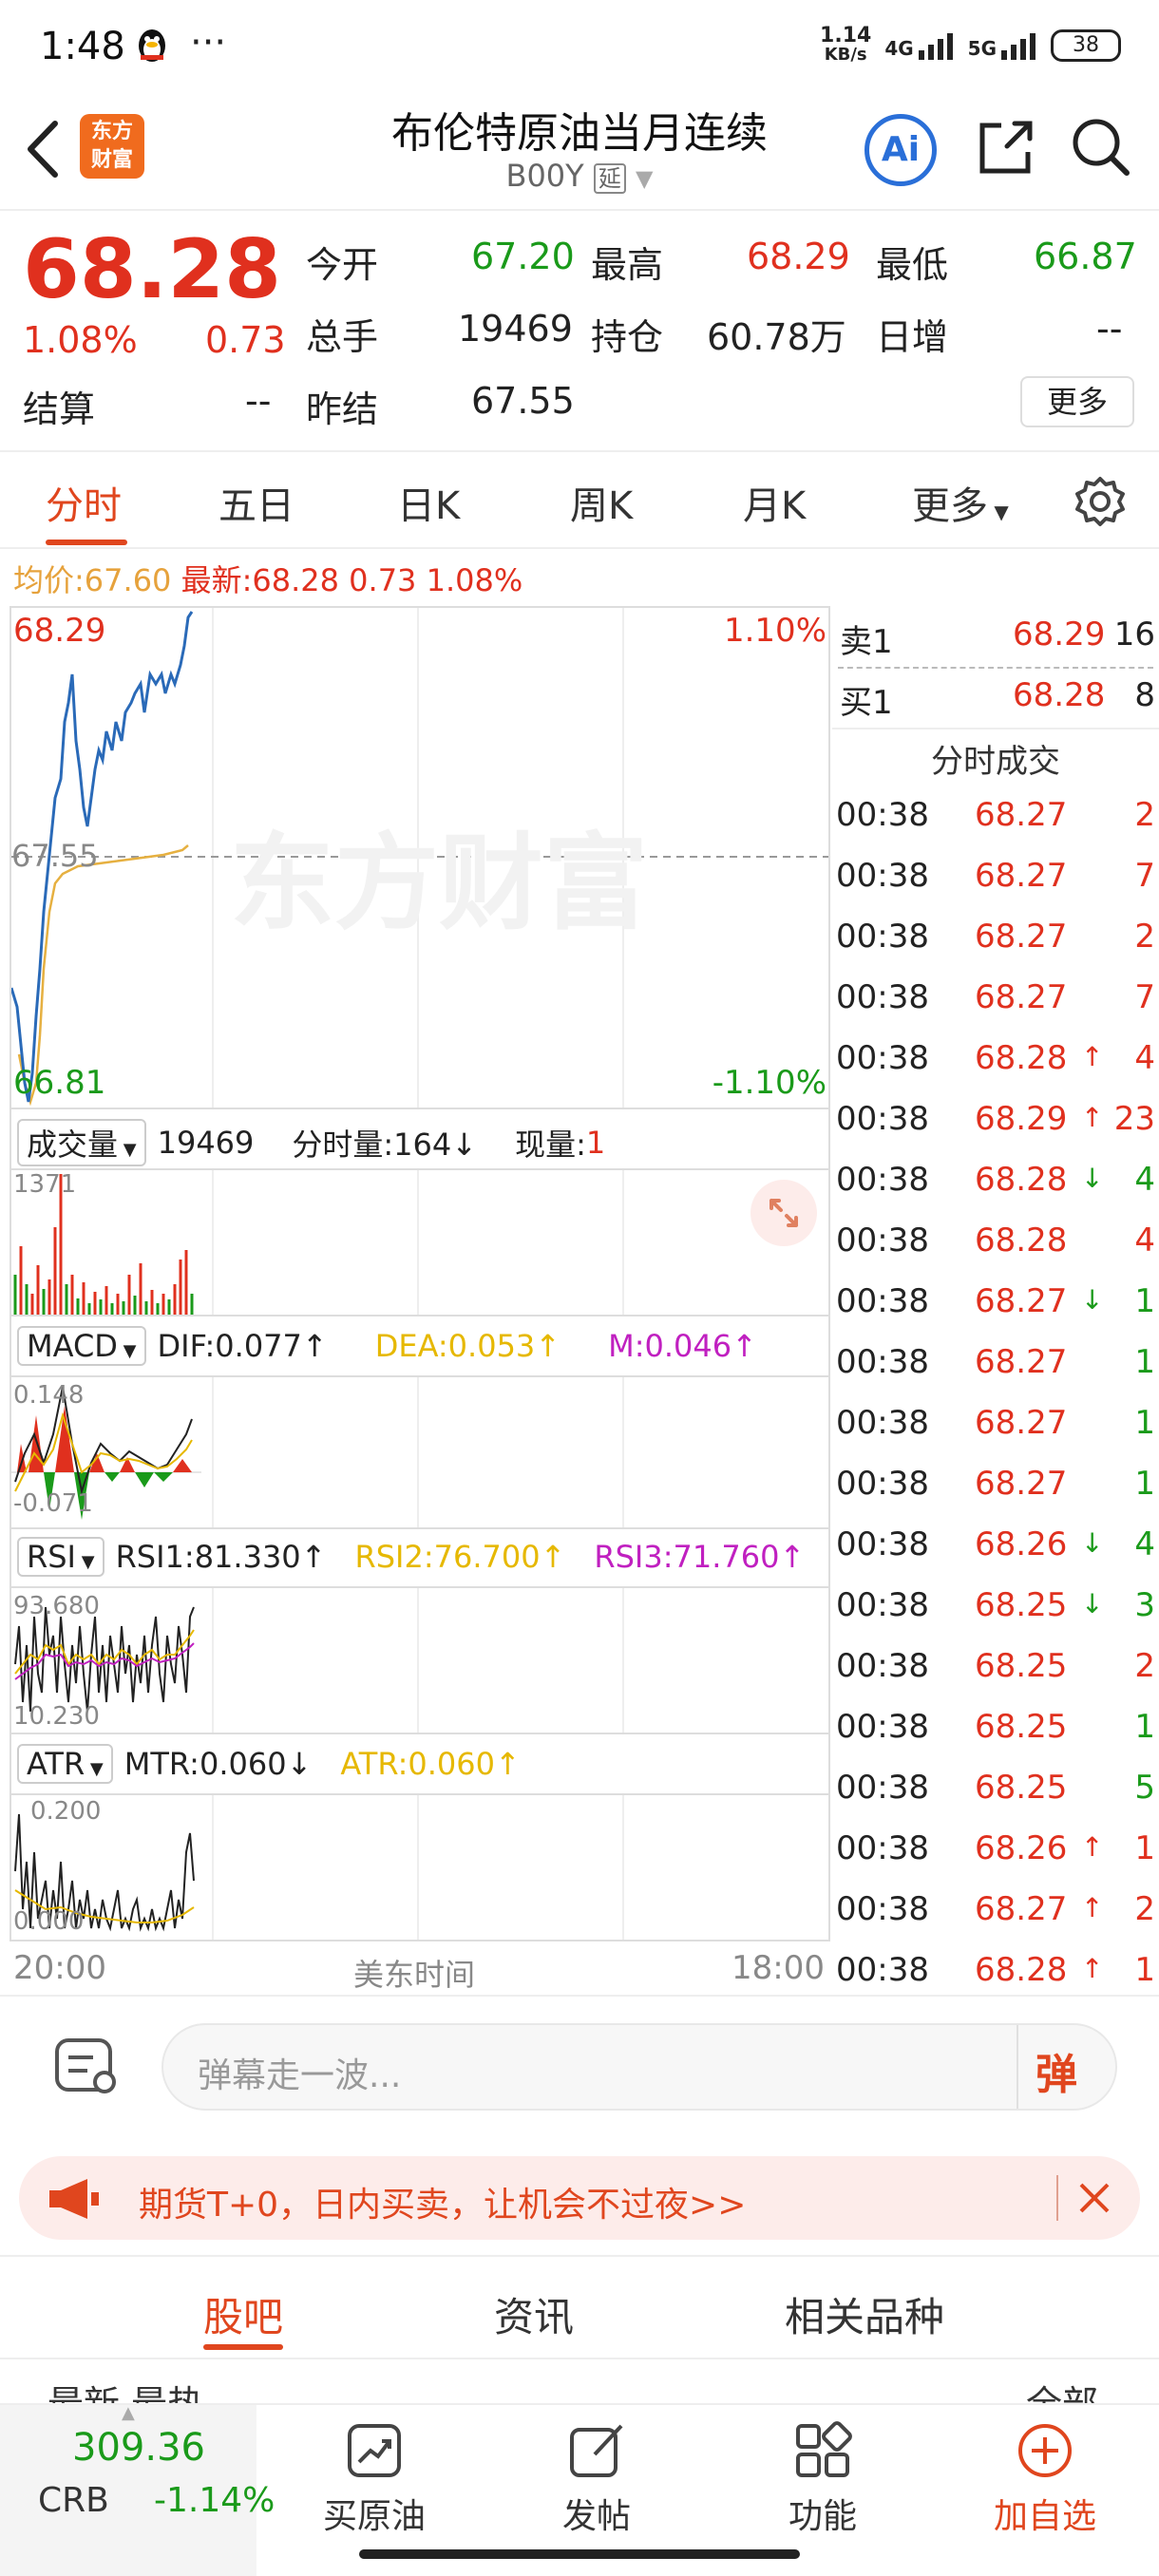 Image resolution: width=1159 pixels, height=2576 pixels. What do you see at coordinates (1134, 634) in the screenshot?
I see `sell1-qty: 16` at bounding box center [1134, 634].